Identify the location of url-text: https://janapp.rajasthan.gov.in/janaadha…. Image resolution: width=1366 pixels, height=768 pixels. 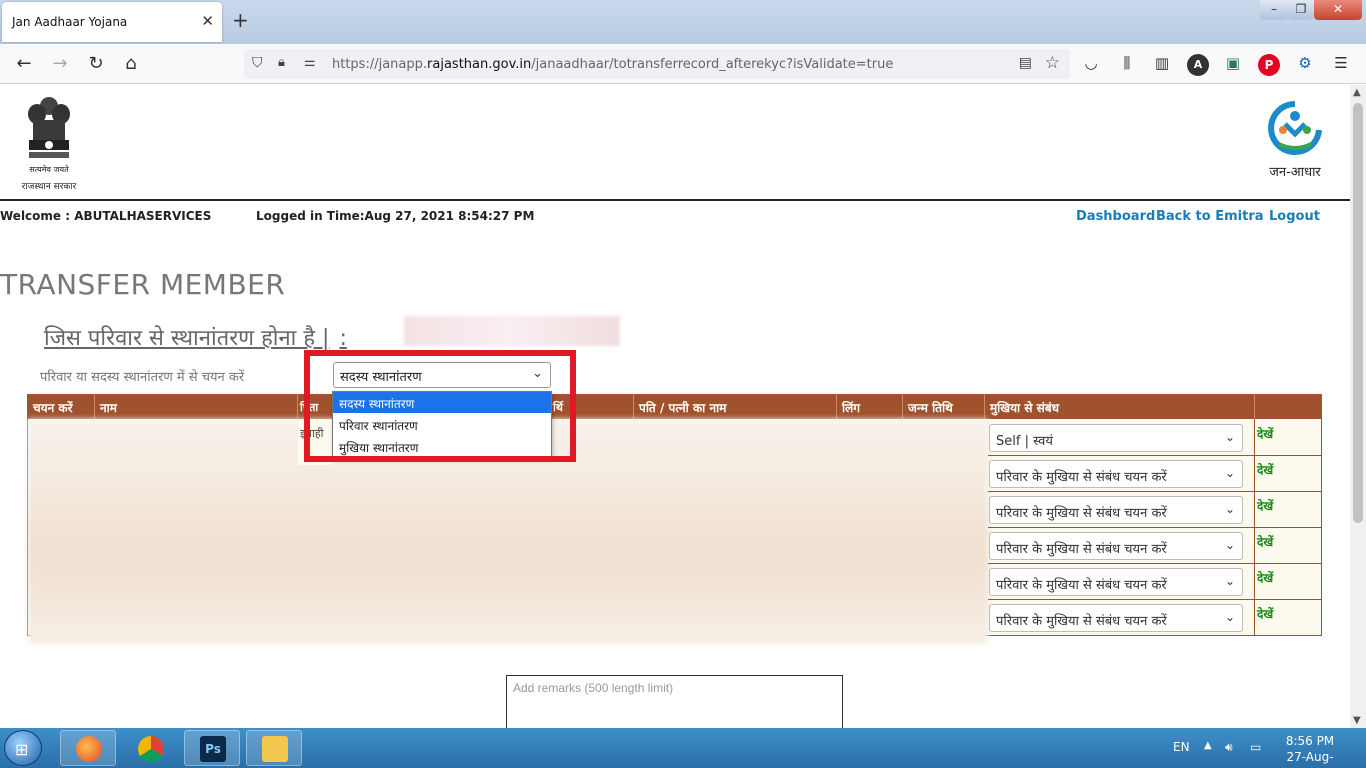
(612, 64).